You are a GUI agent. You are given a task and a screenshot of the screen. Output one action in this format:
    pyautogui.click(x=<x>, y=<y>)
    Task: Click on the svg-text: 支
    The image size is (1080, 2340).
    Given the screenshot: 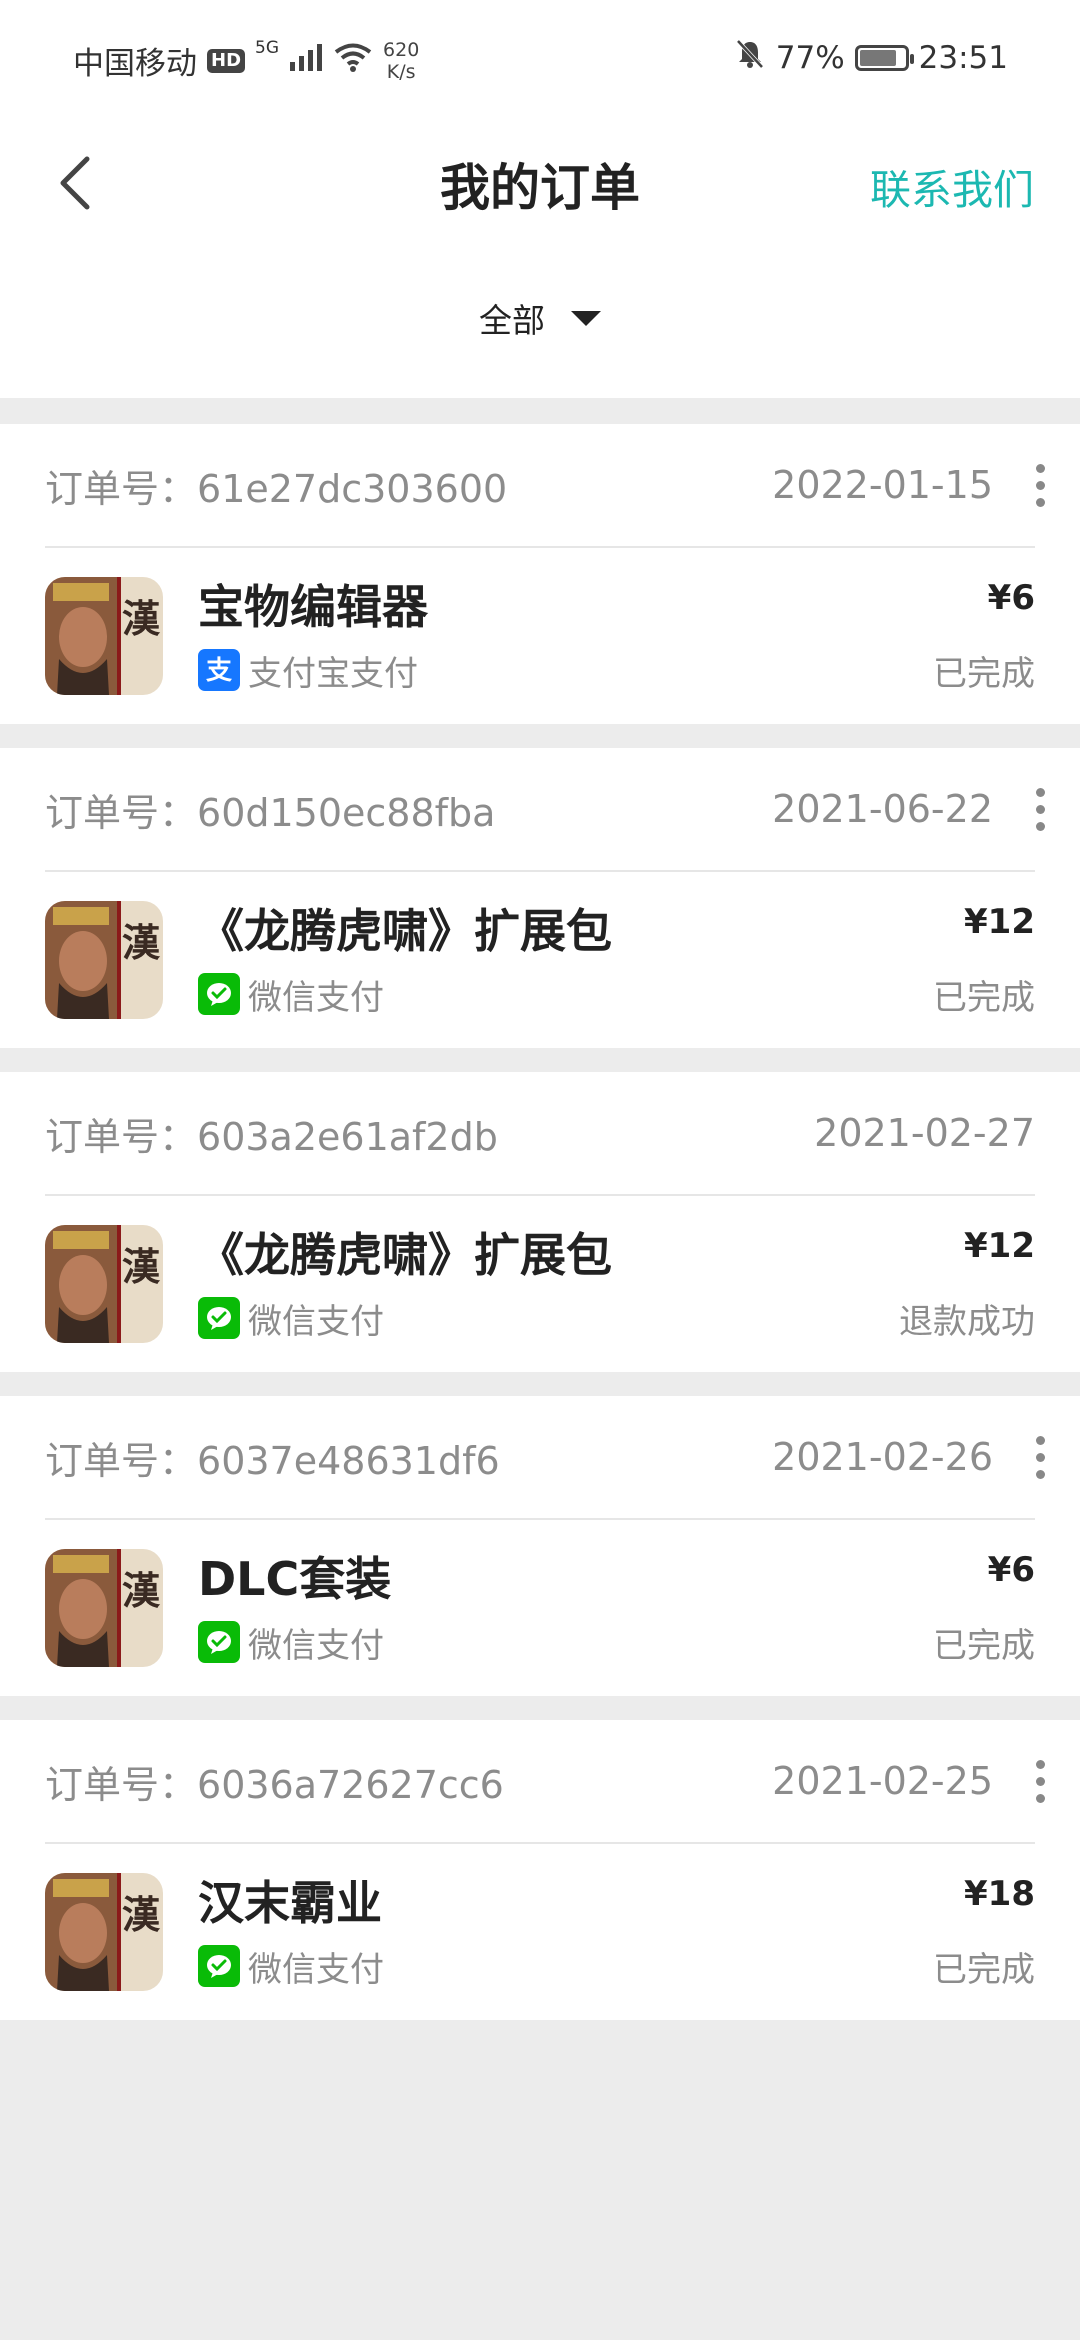 What is the action you would take?
    pyautogui.click(x=219, y=671)
    